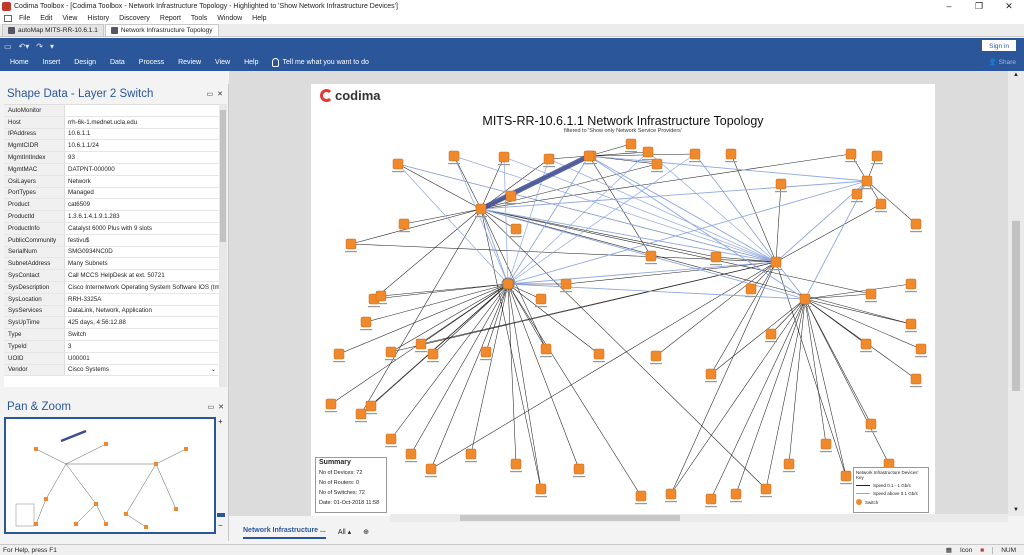 This screenshot has width=1024, height=555. Describe the element at coordinates (142, 181) in the screenshot. I see `property-value: Network` at that location.